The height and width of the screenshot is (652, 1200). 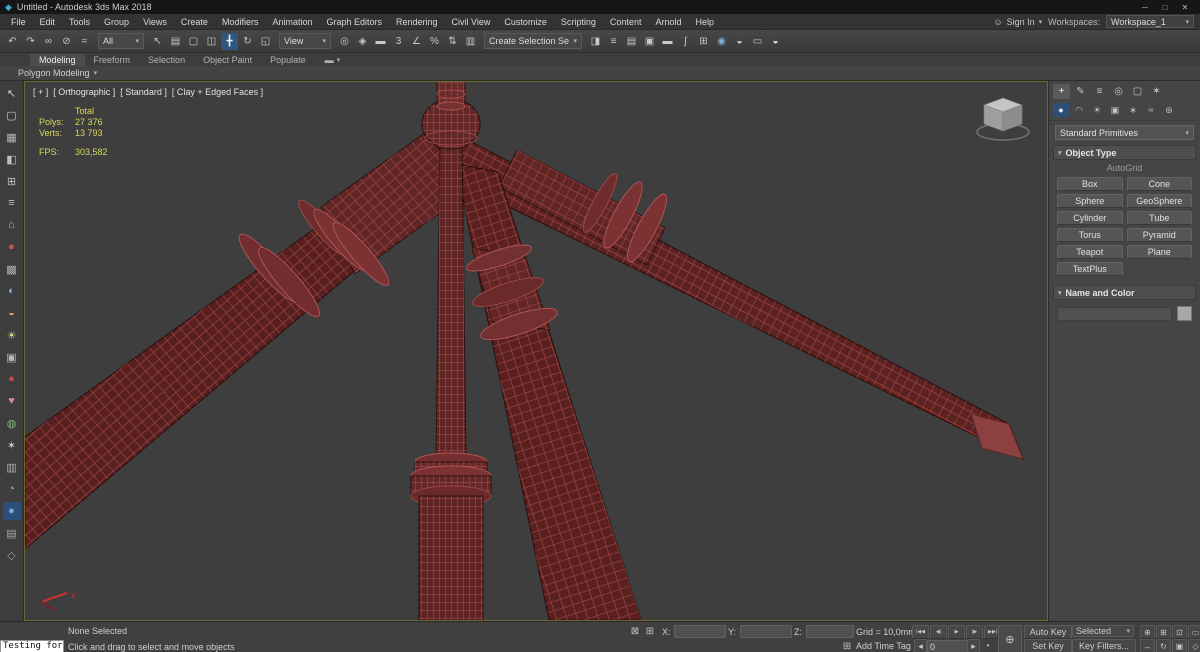 I want to click on viewport-general-menu: [ + ], so click(x=40, y=92).